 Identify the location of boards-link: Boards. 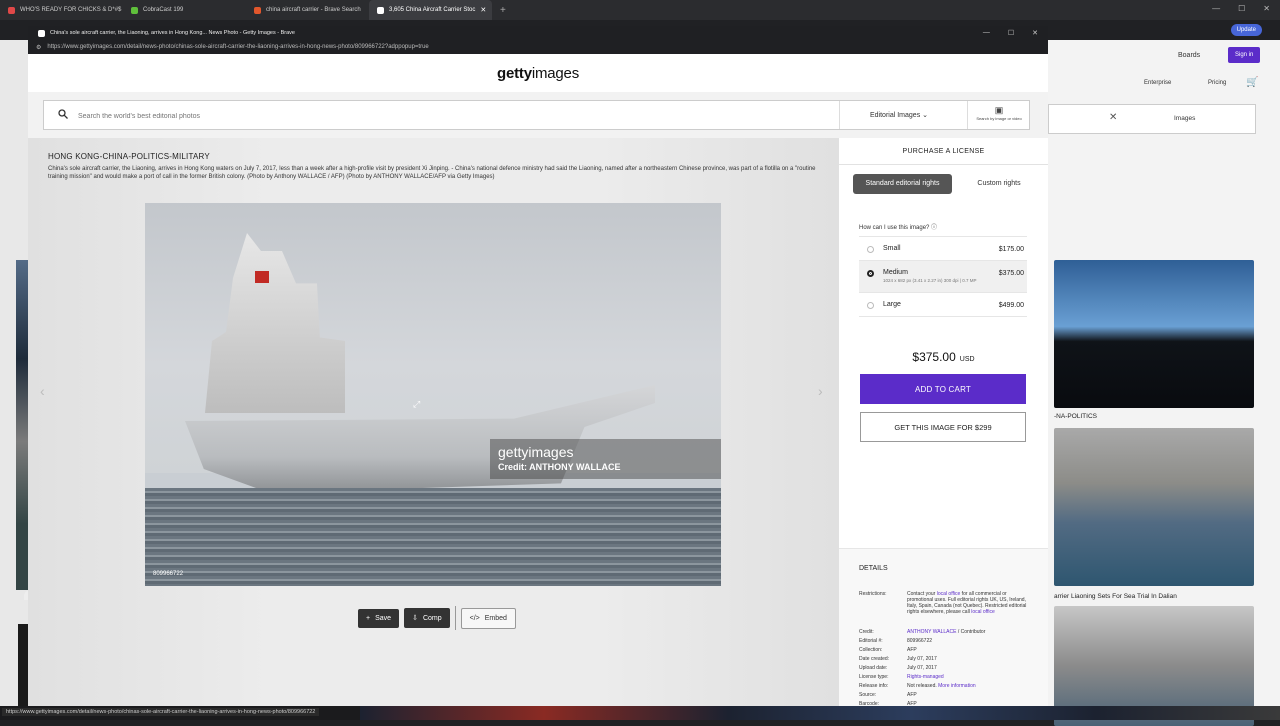
(1189, 55).